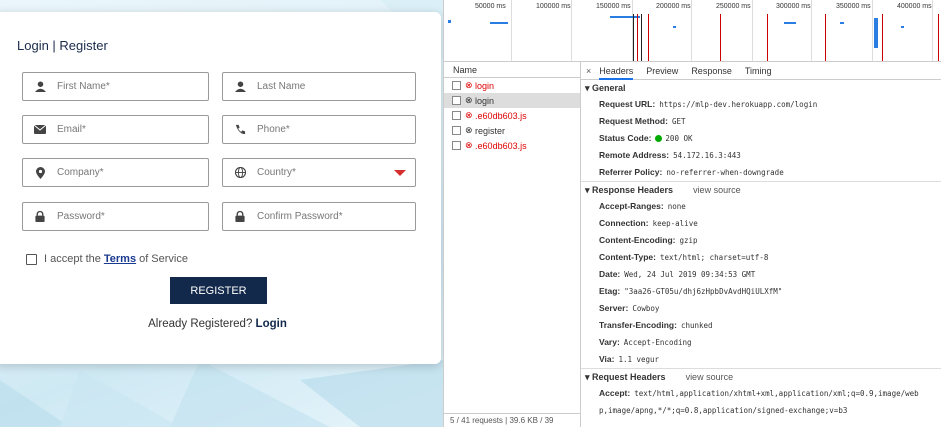 The image size is (941, 427). Describe the element at coordinates (512, 420) in the screenshot. I see `network-status-bar: 5 / 41 requests | 39.6 KB / 39` at that location.